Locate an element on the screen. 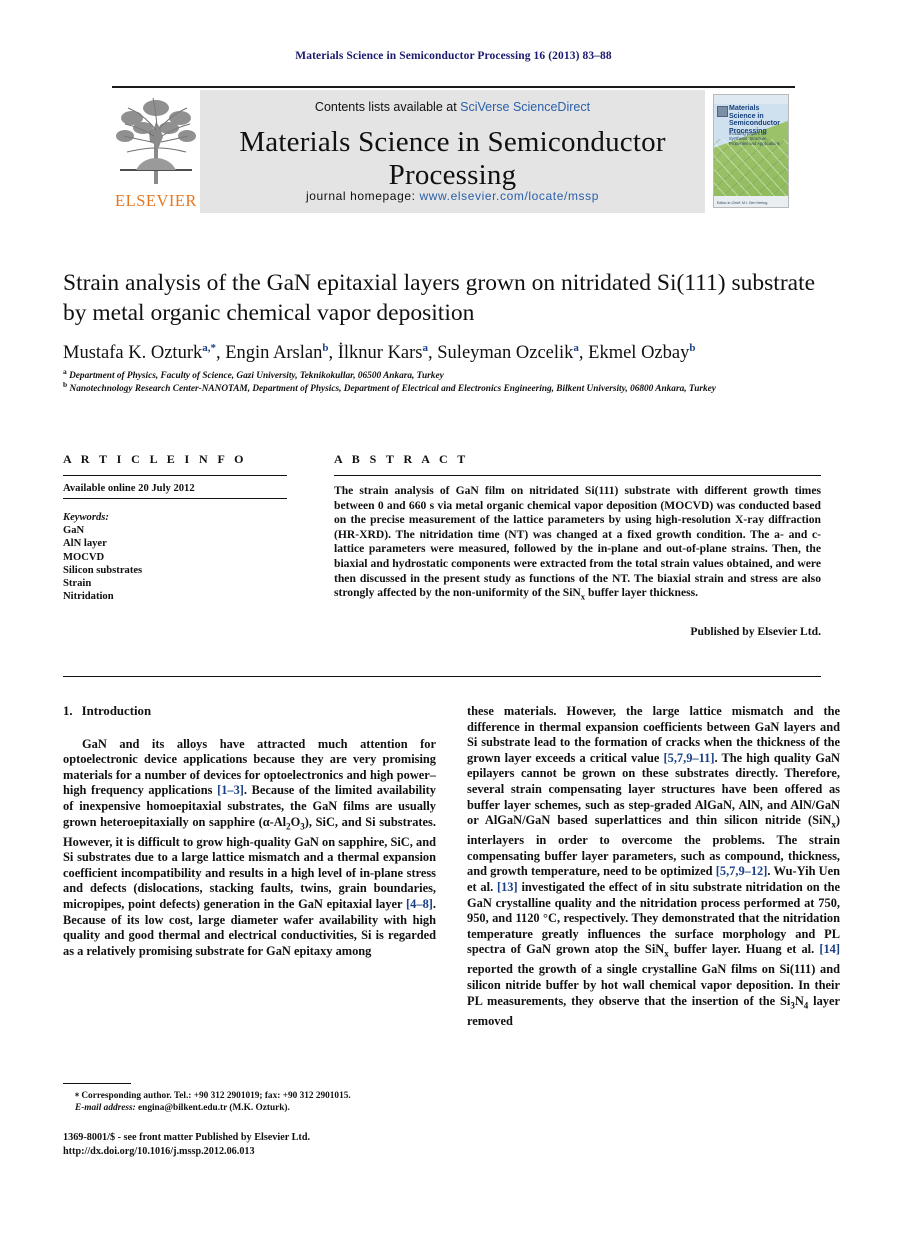 The width and height of the screenshot is (907, 1238). cover-texture is located at coordinates (751, 168).